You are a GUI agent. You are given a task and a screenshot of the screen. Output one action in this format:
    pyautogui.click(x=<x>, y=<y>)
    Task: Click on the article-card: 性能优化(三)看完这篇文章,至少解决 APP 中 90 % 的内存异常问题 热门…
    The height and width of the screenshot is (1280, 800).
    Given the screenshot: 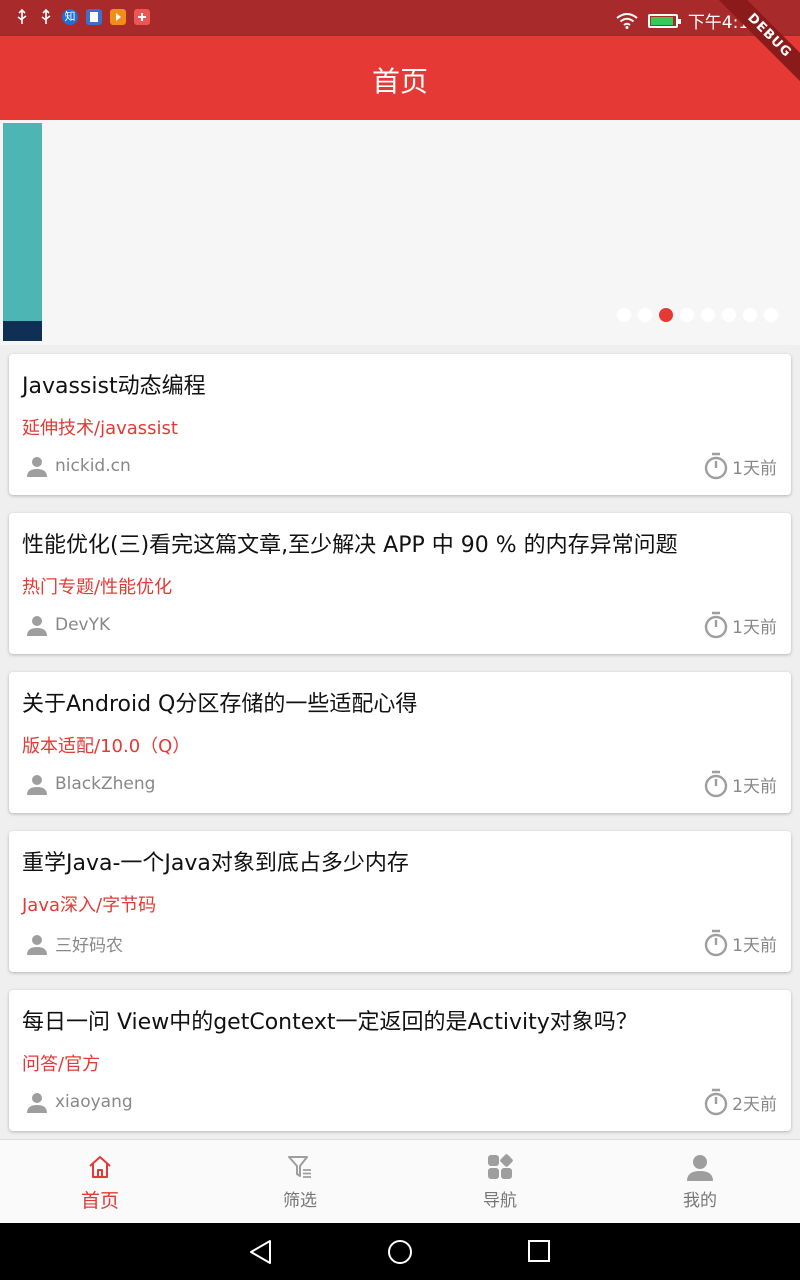 What is the action you would take?
    pyautogui.click(x=400, y=583)
    